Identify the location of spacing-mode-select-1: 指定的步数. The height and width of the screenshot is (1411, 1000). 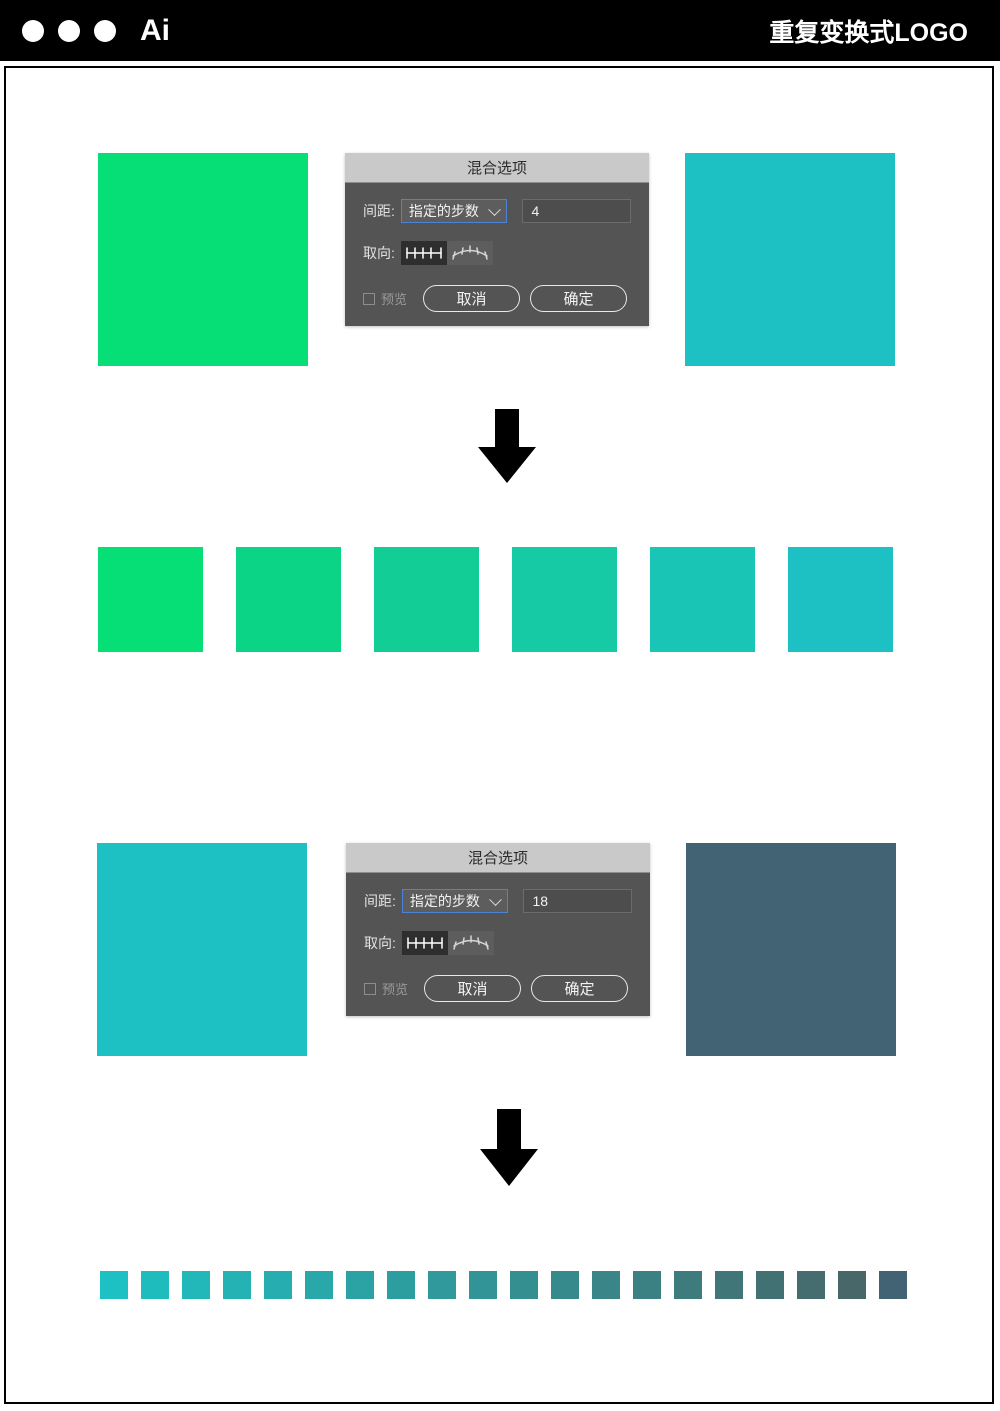
(453, 211).